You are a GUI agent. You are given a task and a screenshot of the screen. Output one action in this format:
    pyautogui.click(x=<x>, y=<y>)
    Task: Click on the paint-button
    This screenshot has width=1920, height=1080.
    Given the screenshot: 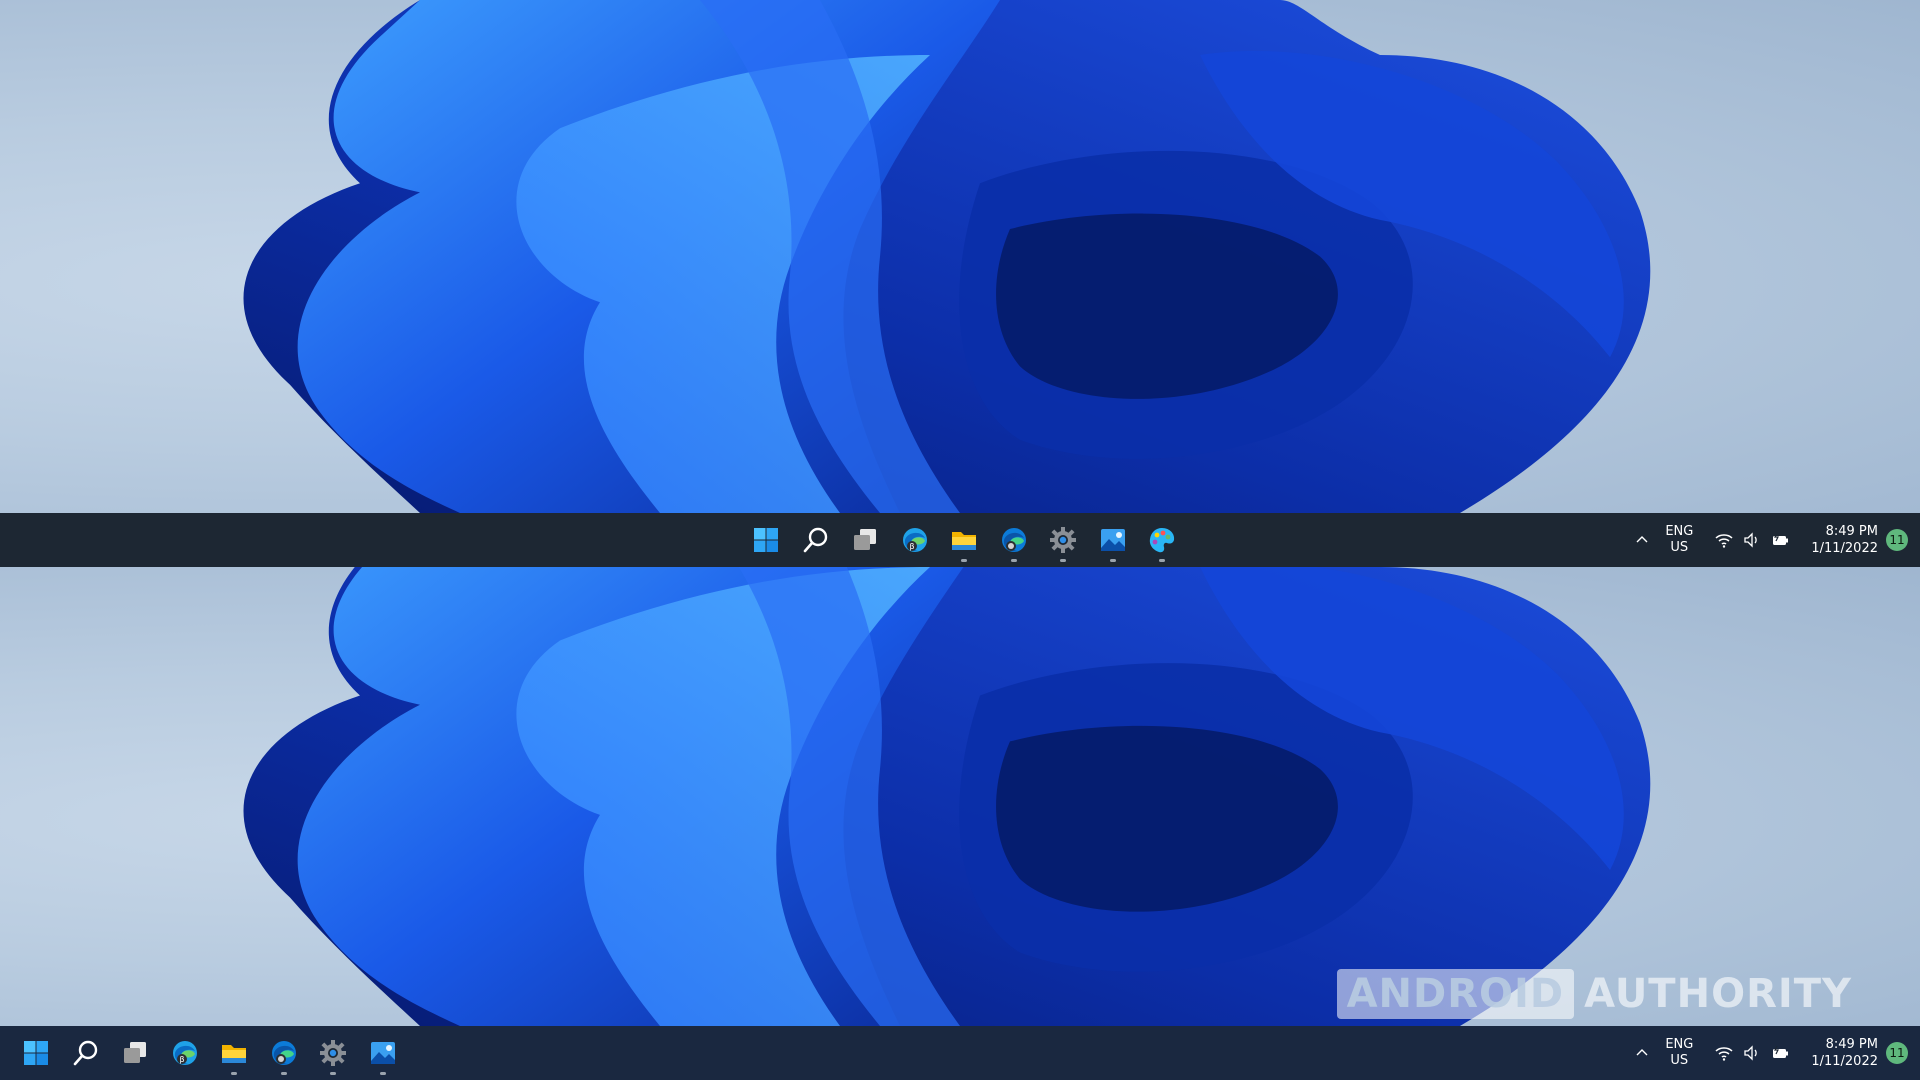 What is the action you would take?
    pyautogui.click(x=1162, y=540)
    